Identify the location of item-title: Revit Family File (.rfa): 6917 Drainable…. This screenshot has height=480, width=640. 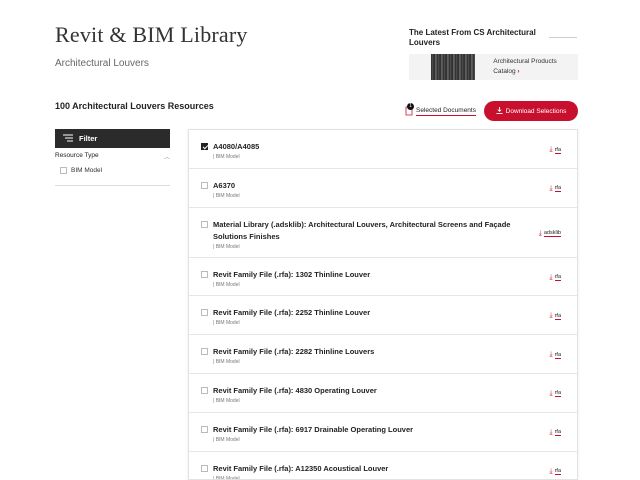
(363, 430).